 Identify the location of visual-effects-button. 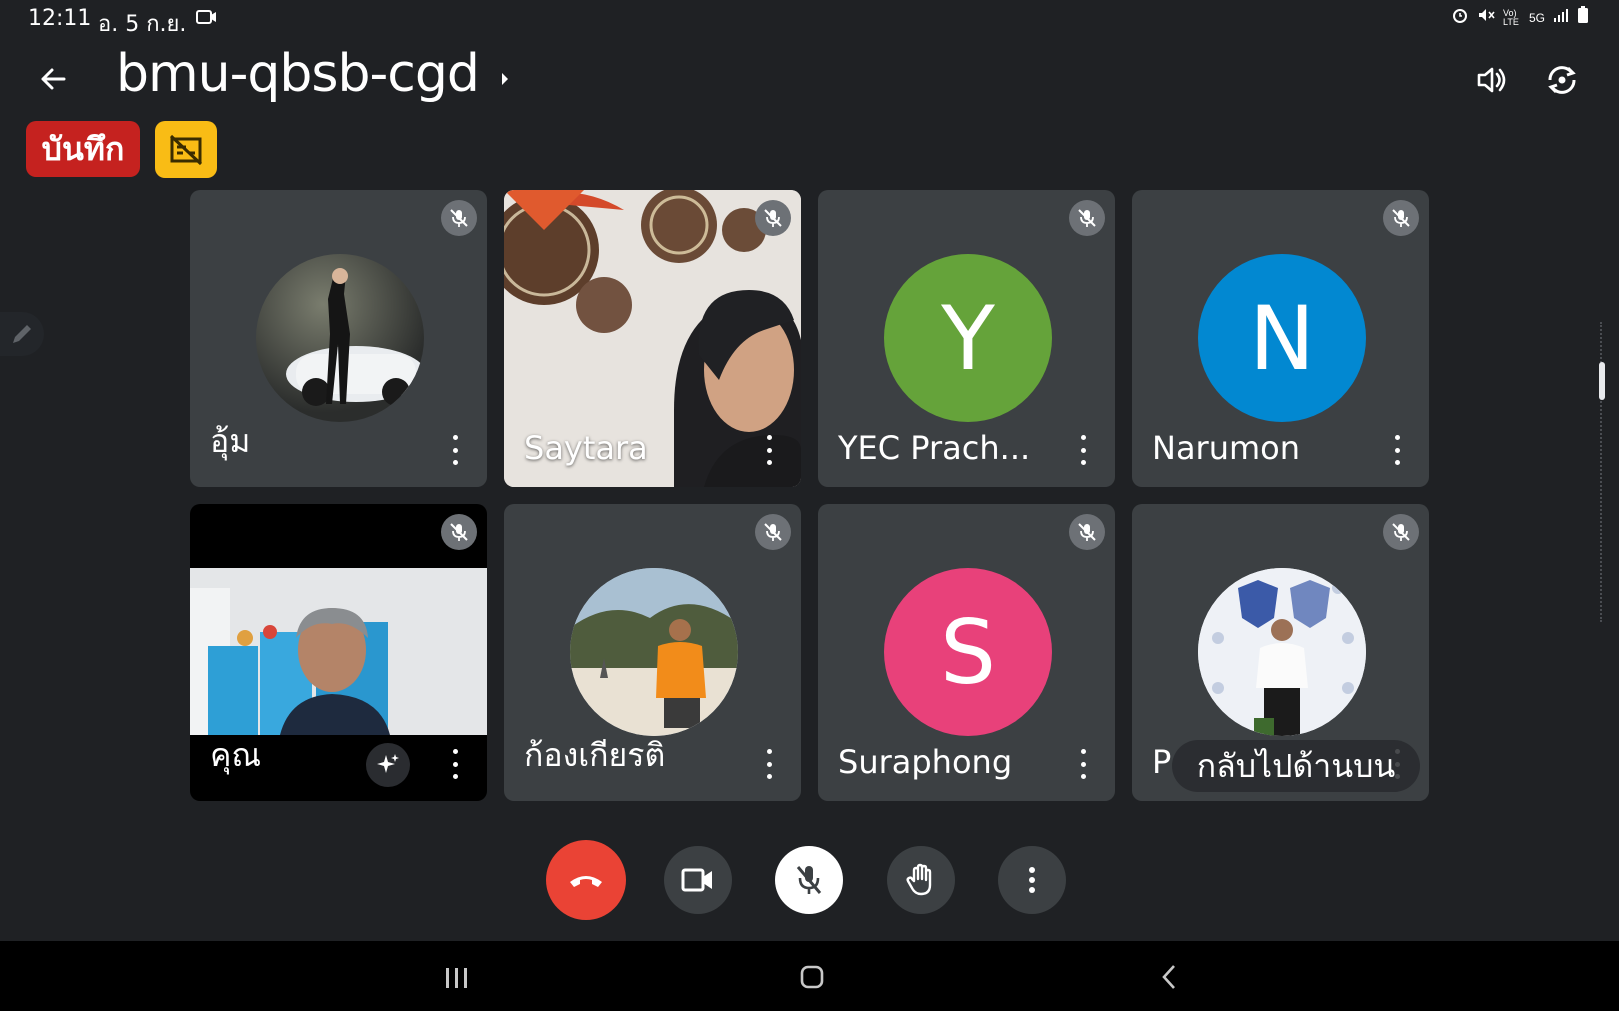
(388, 765).